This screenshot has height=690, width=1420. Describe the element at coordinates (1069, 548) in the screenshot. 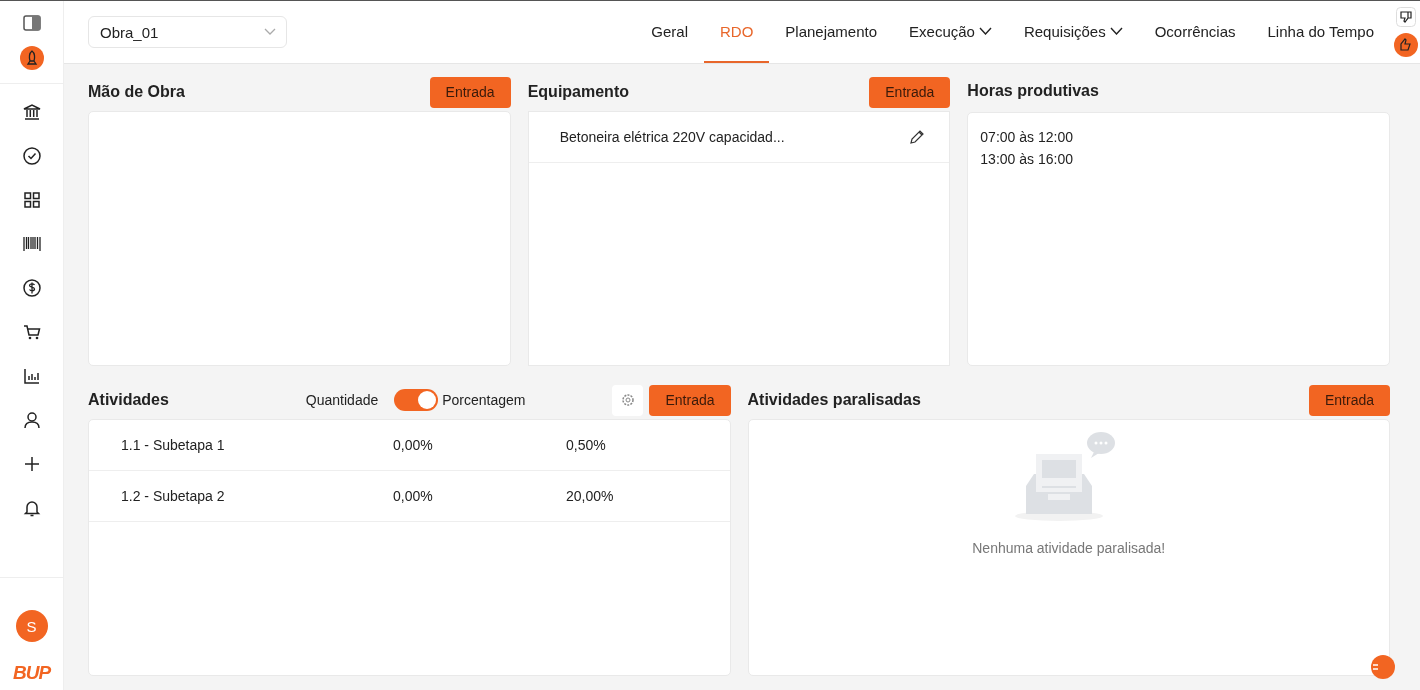

I see `empty-message: Nenhuma atividade paralisada!` at that location.